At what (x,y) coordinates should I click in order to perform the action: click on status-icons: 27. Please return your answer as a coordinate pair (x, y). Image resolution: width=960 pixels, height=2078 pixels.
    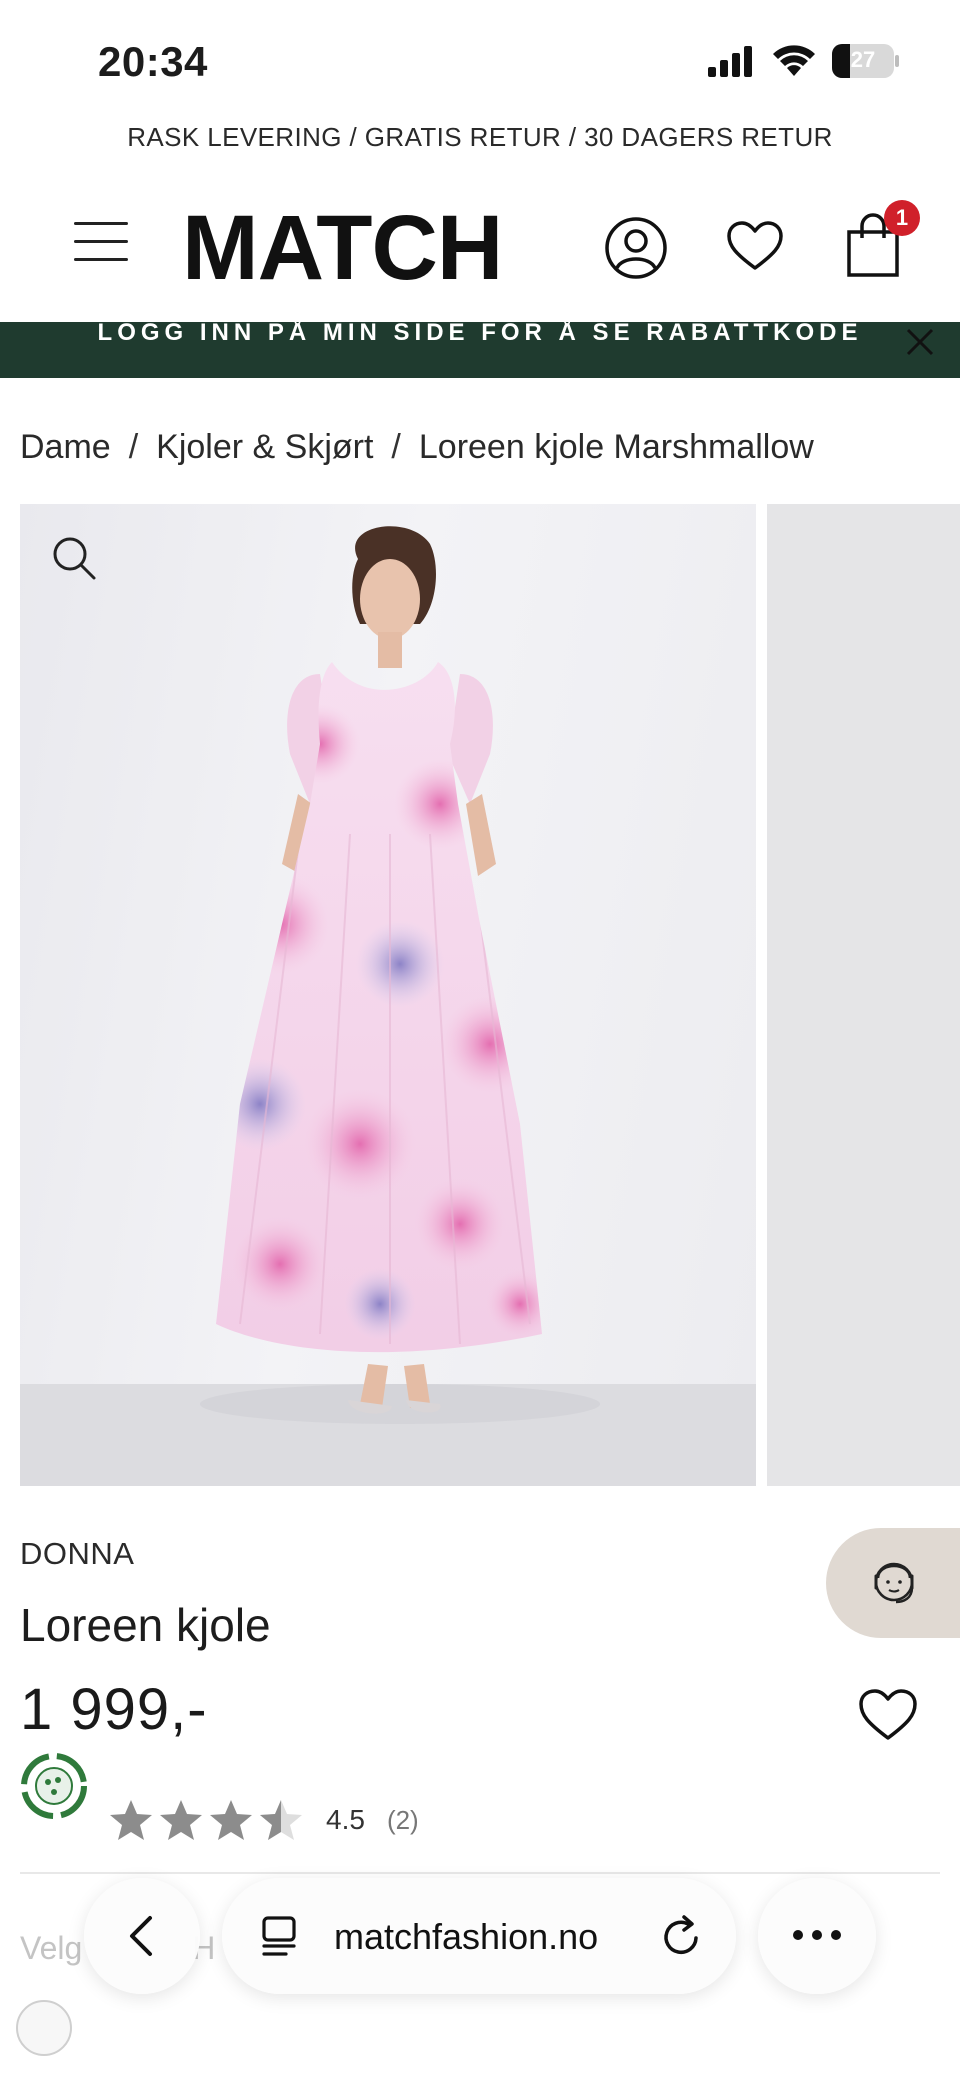
    Looking at the image, I should click on (803, 61).